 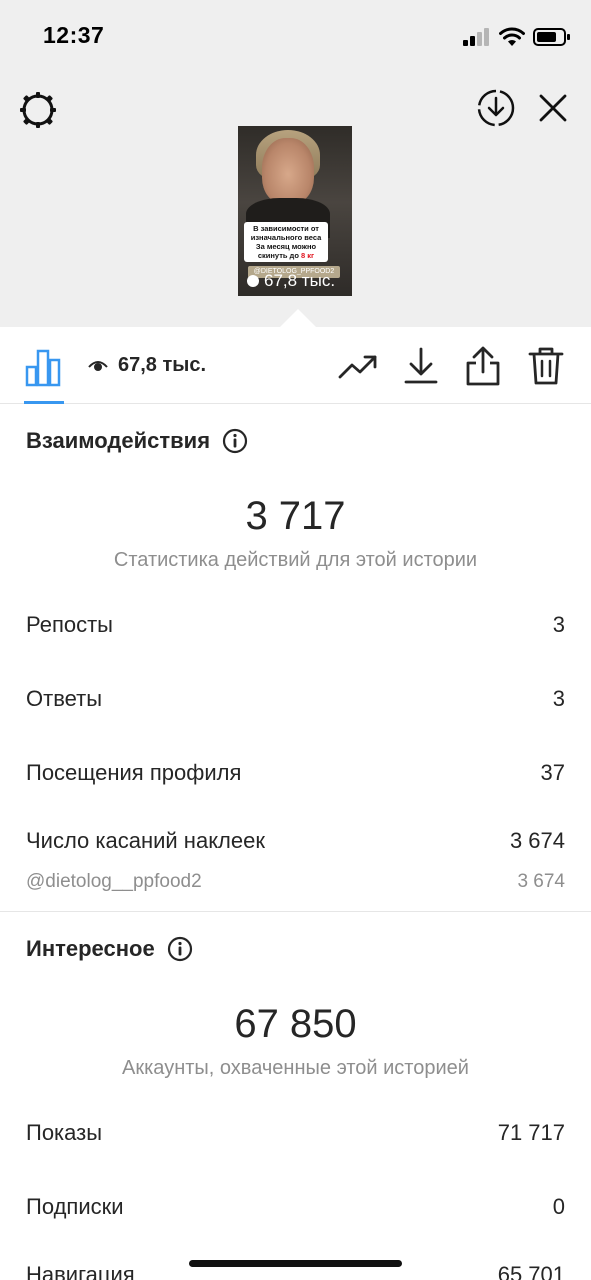 I want to click on metric-label: Навигация, so click(x=80, y=1271).